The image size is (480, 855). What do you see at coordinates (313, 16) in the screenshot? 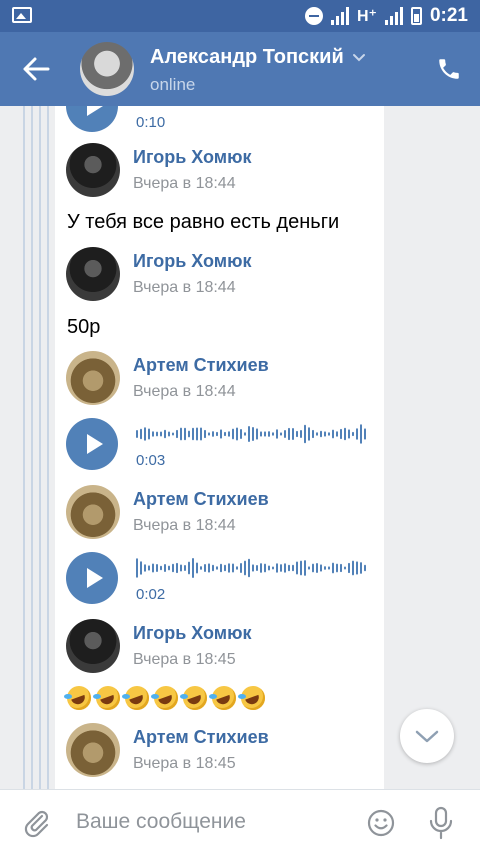
I see `do-not-disturb-icon` at bounding box center [313, 16].